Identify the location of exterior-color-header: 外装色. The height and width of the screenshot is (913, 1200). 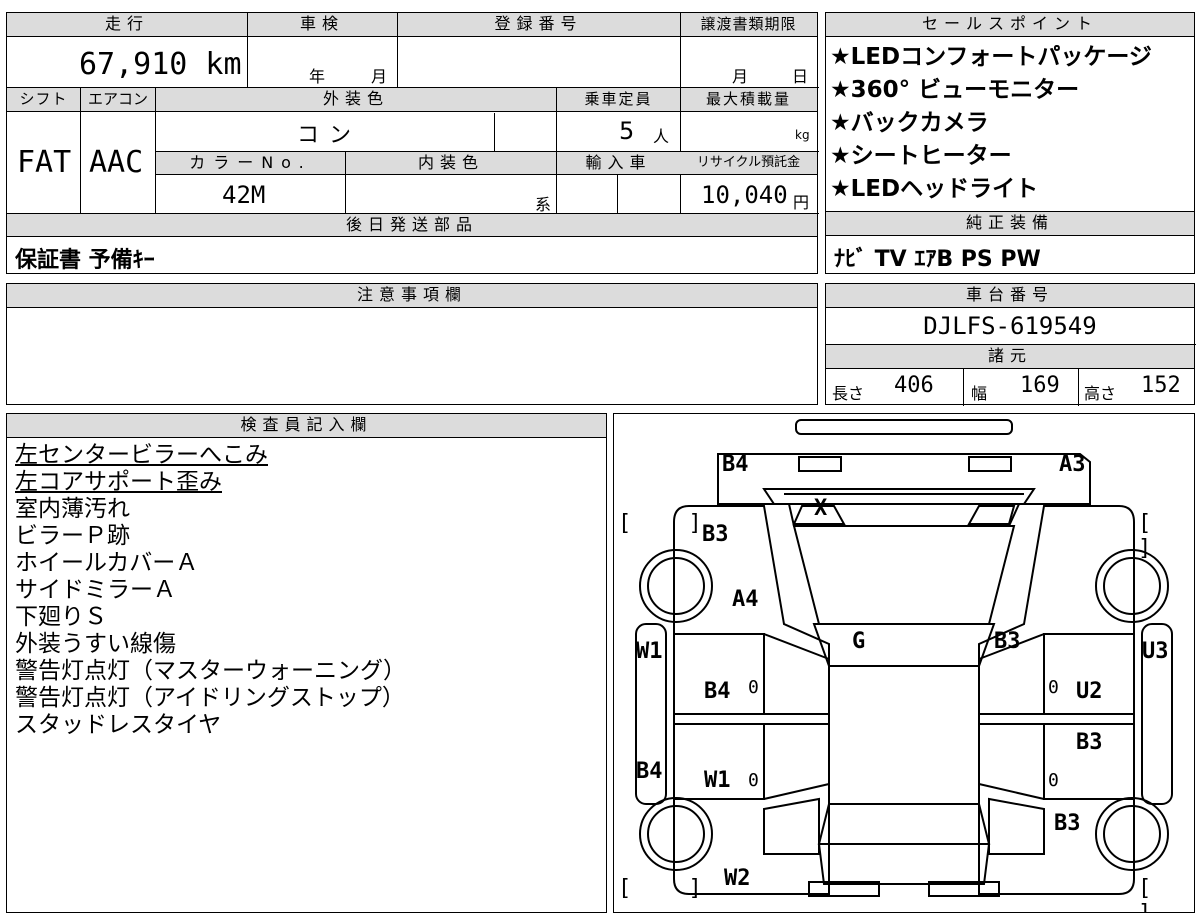
(356, 100).